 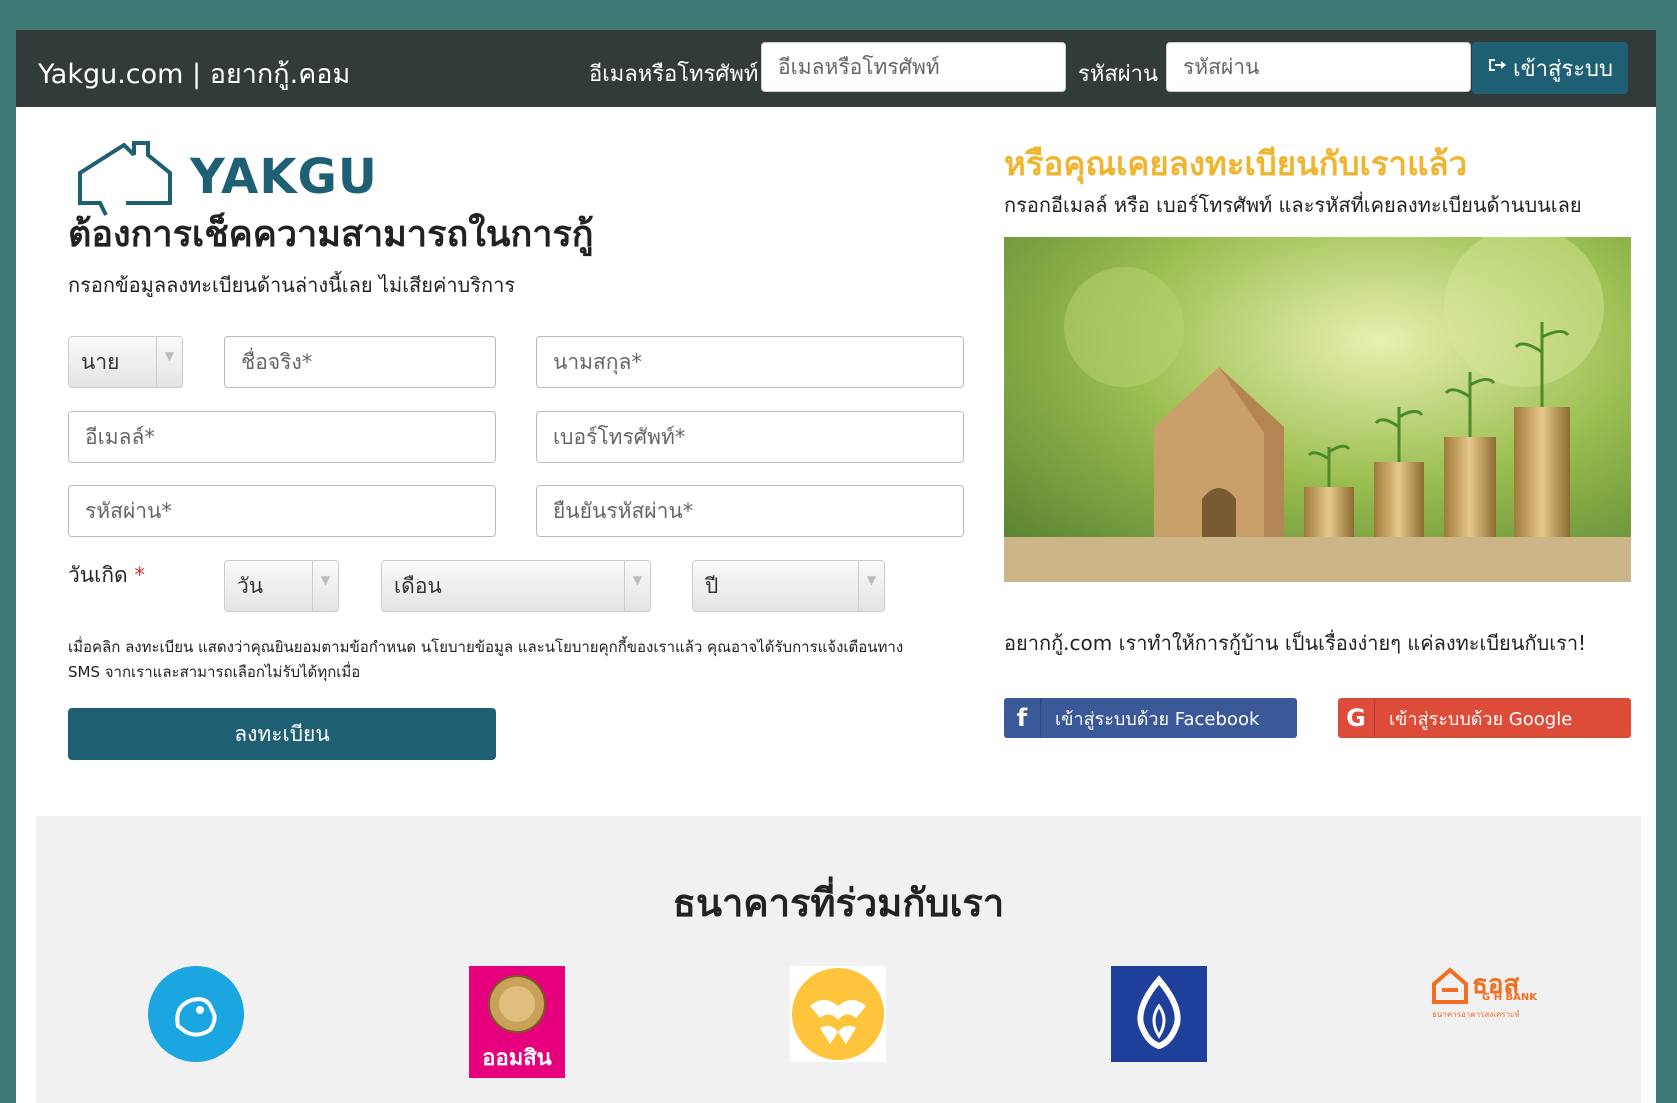 What do you see at coordinates (750, 437) in the screenshot?
I see `phone-input: เบอร์โทรศัพท์*` at bounding box center [750, 437].